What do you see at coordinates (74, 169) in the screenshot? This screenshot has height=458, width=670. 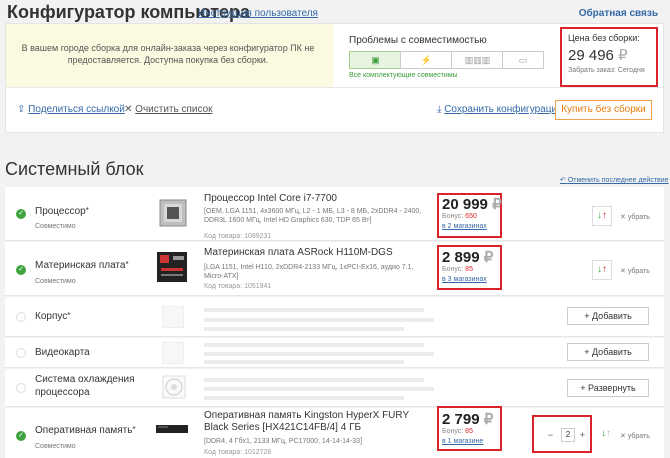 I see `section-title: Системный блок` at bounding box center [74, 169].